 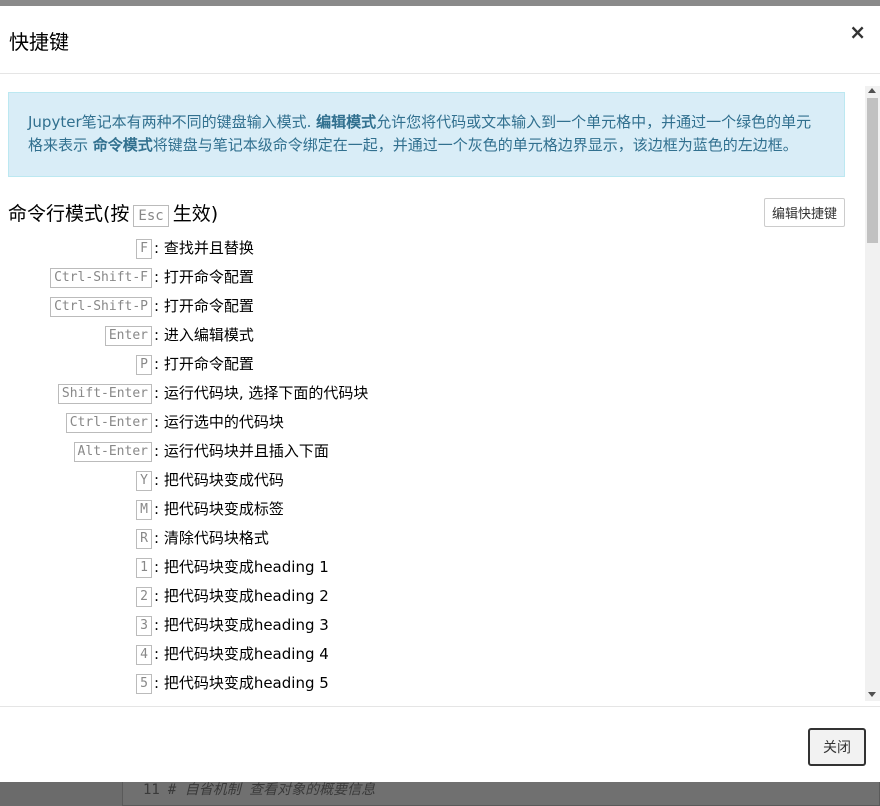 I want to click on shortcut-key-wrap: Ctrl-Enter, so click(x=108, y=422).